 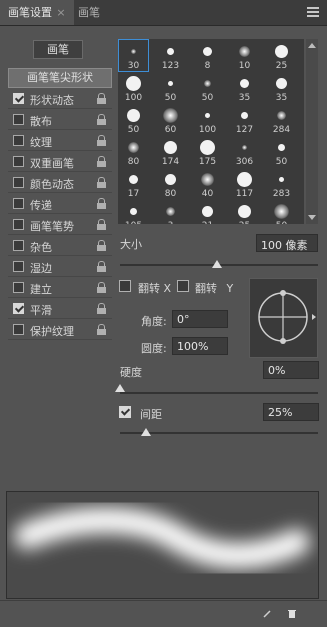 I want to click on spacing-checkbox, so click(x=125, y=412).